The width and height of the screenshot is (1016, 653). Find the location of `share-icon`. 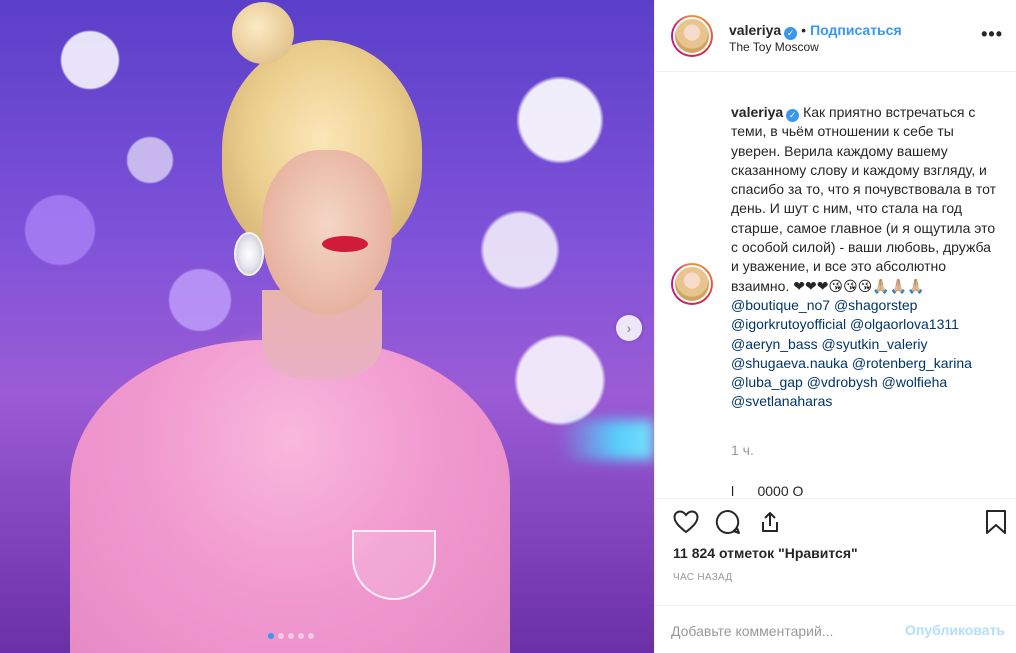

share-icon is located at coordinates (770, 522).